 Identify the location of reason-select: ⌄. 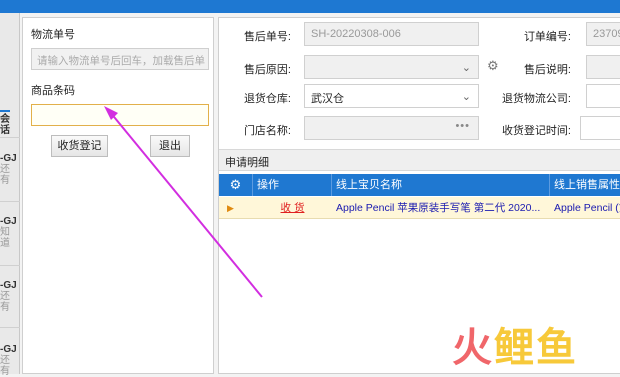
(391, 67).